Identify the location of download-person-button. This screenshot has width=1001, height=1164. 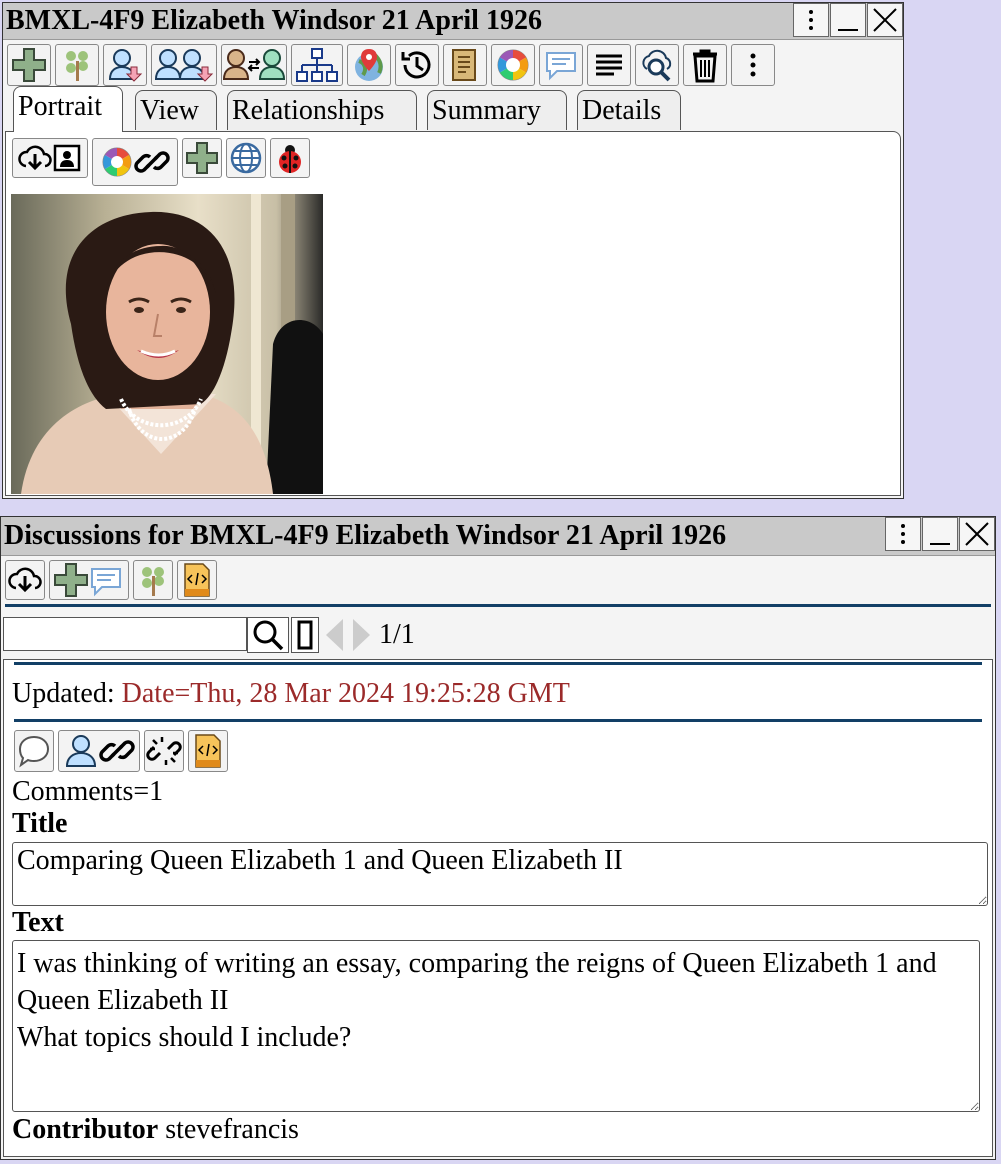
(125, 65).